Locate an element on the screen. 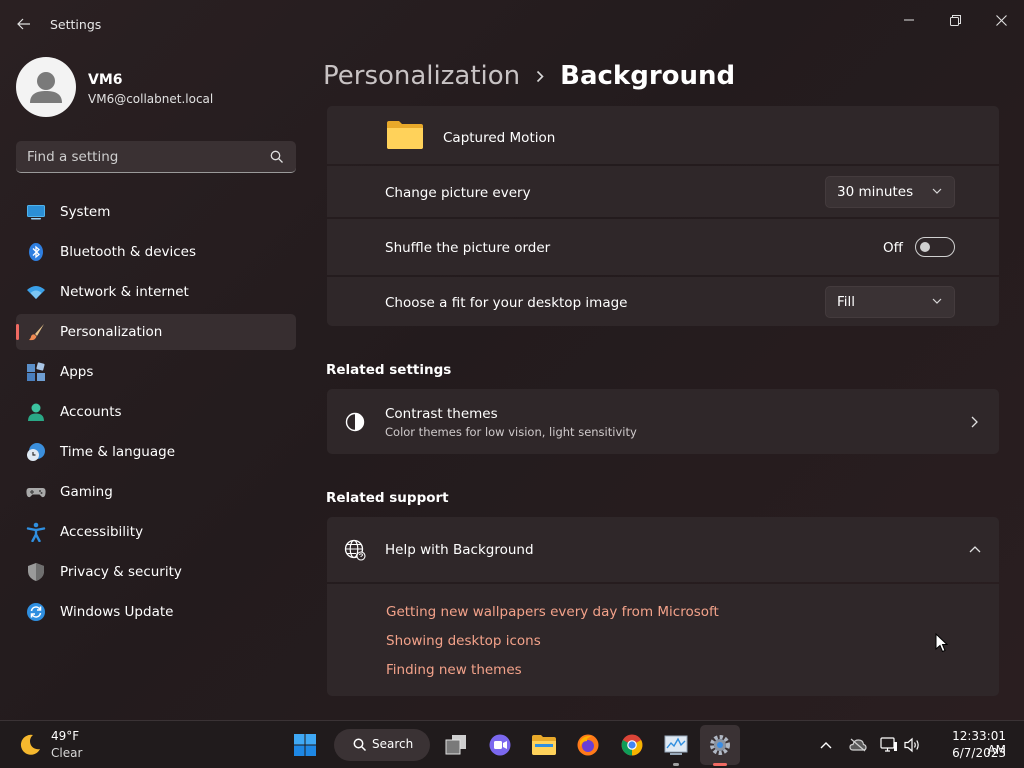 The width and height of the screenshot is (1024, 768). start-button is located at coordinates (305, 745).